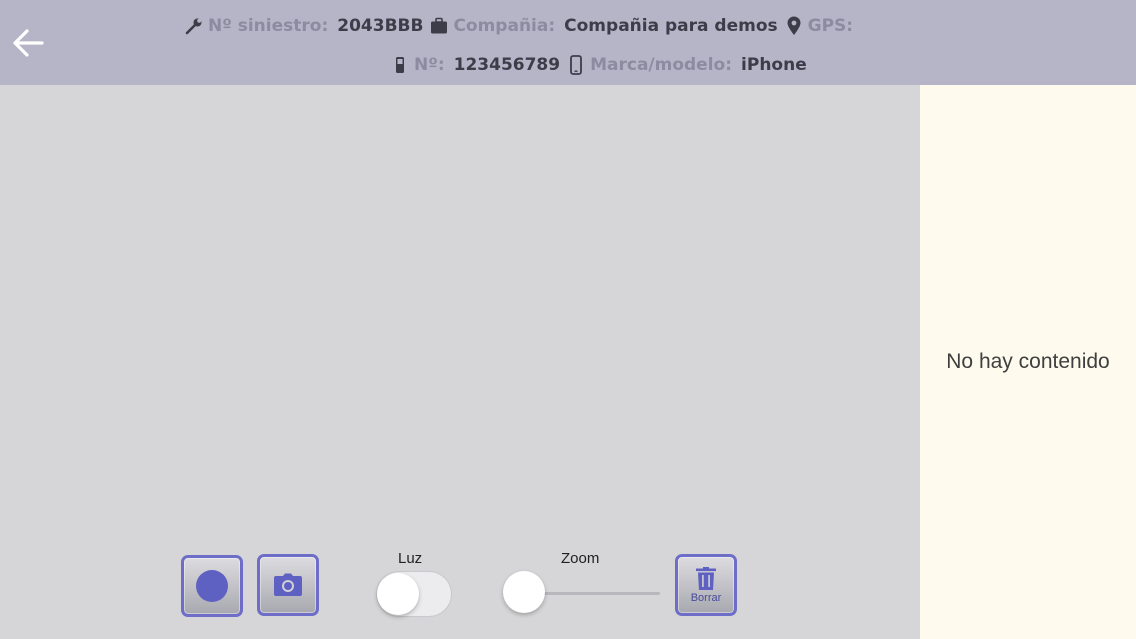  Describe the element at coordinates (581, 593) in the screenshot. I see `zoom-slider` at that location.